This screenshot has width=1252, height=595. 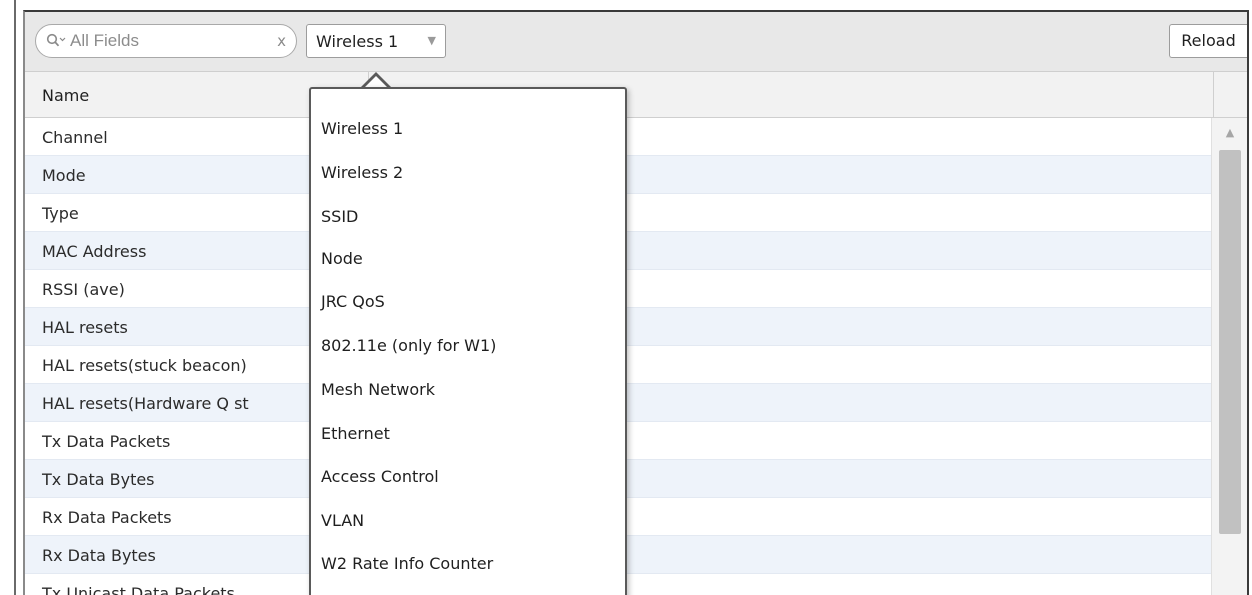 I want to click on row-name: Tx Unicast Data Packets, so click(x=138, y=589).